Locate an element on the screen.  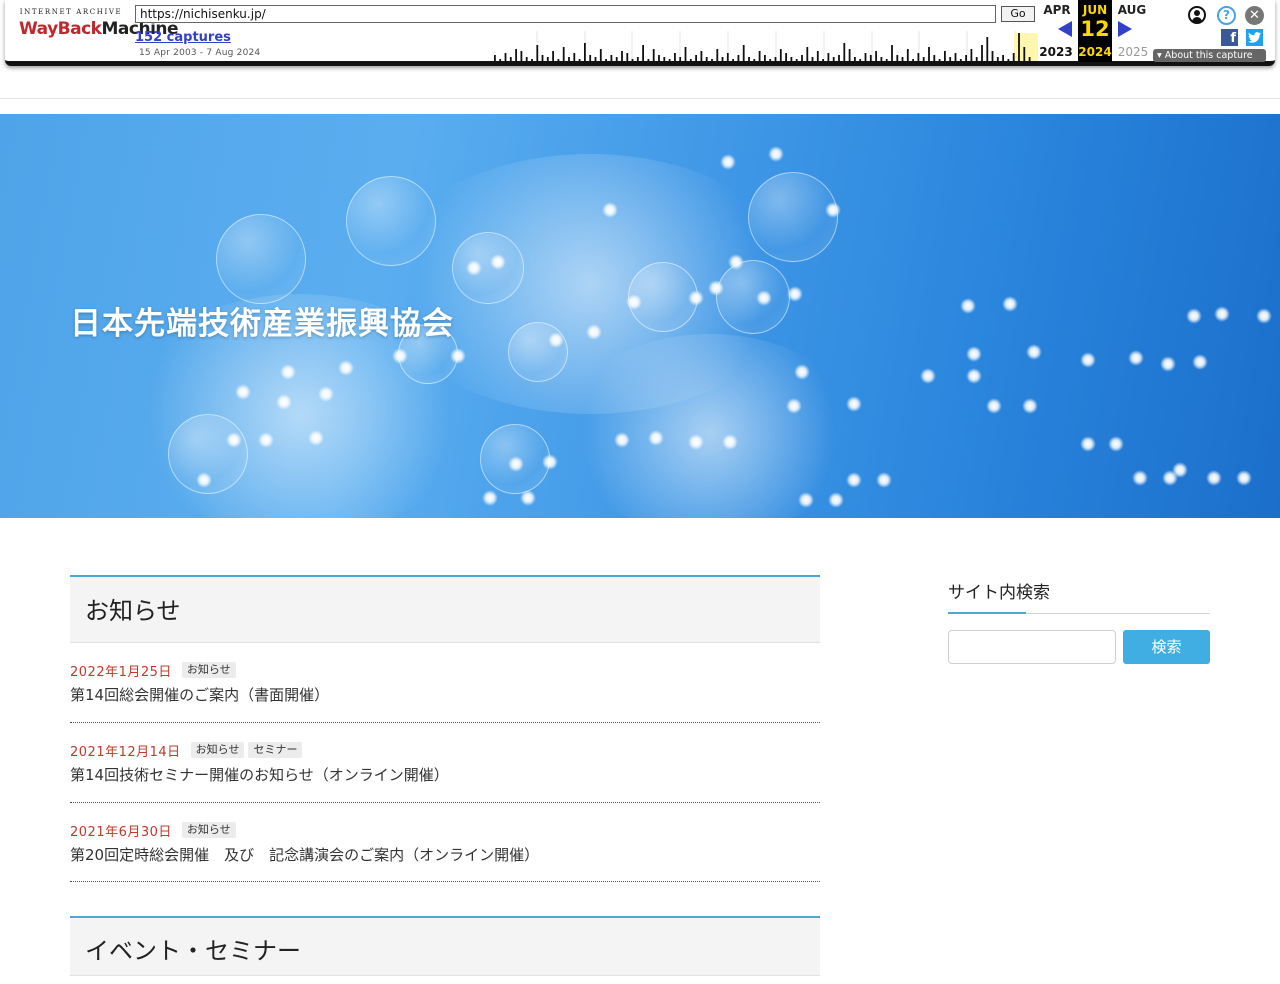
next-capture-arrow-icon is located at coordinates (1125, 29).